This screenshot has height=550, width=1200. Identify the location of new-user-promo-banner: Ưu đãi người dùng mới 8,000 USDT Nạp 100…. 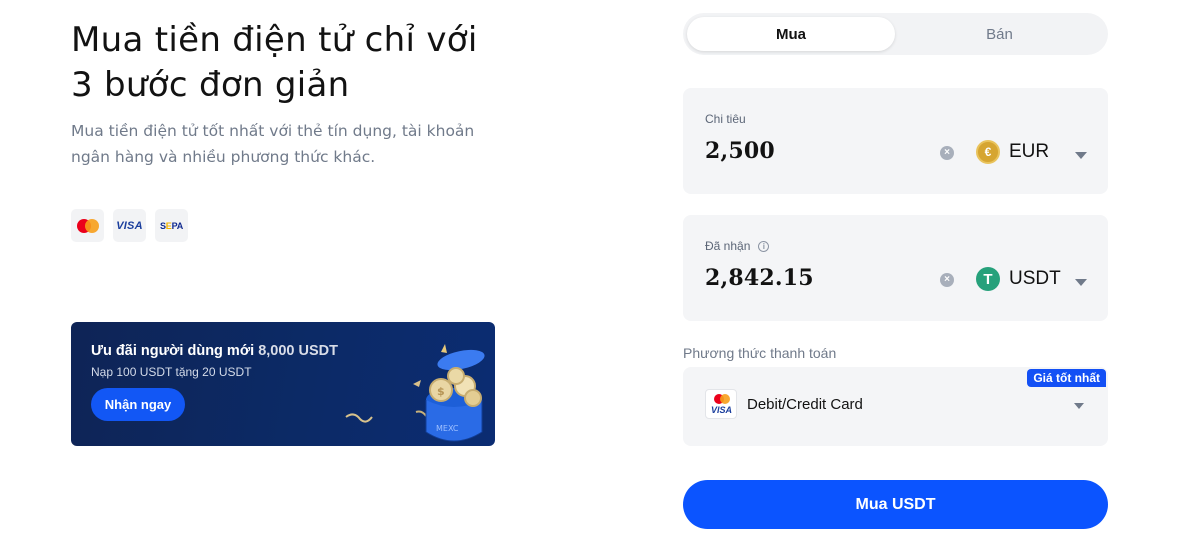
(283, 384).